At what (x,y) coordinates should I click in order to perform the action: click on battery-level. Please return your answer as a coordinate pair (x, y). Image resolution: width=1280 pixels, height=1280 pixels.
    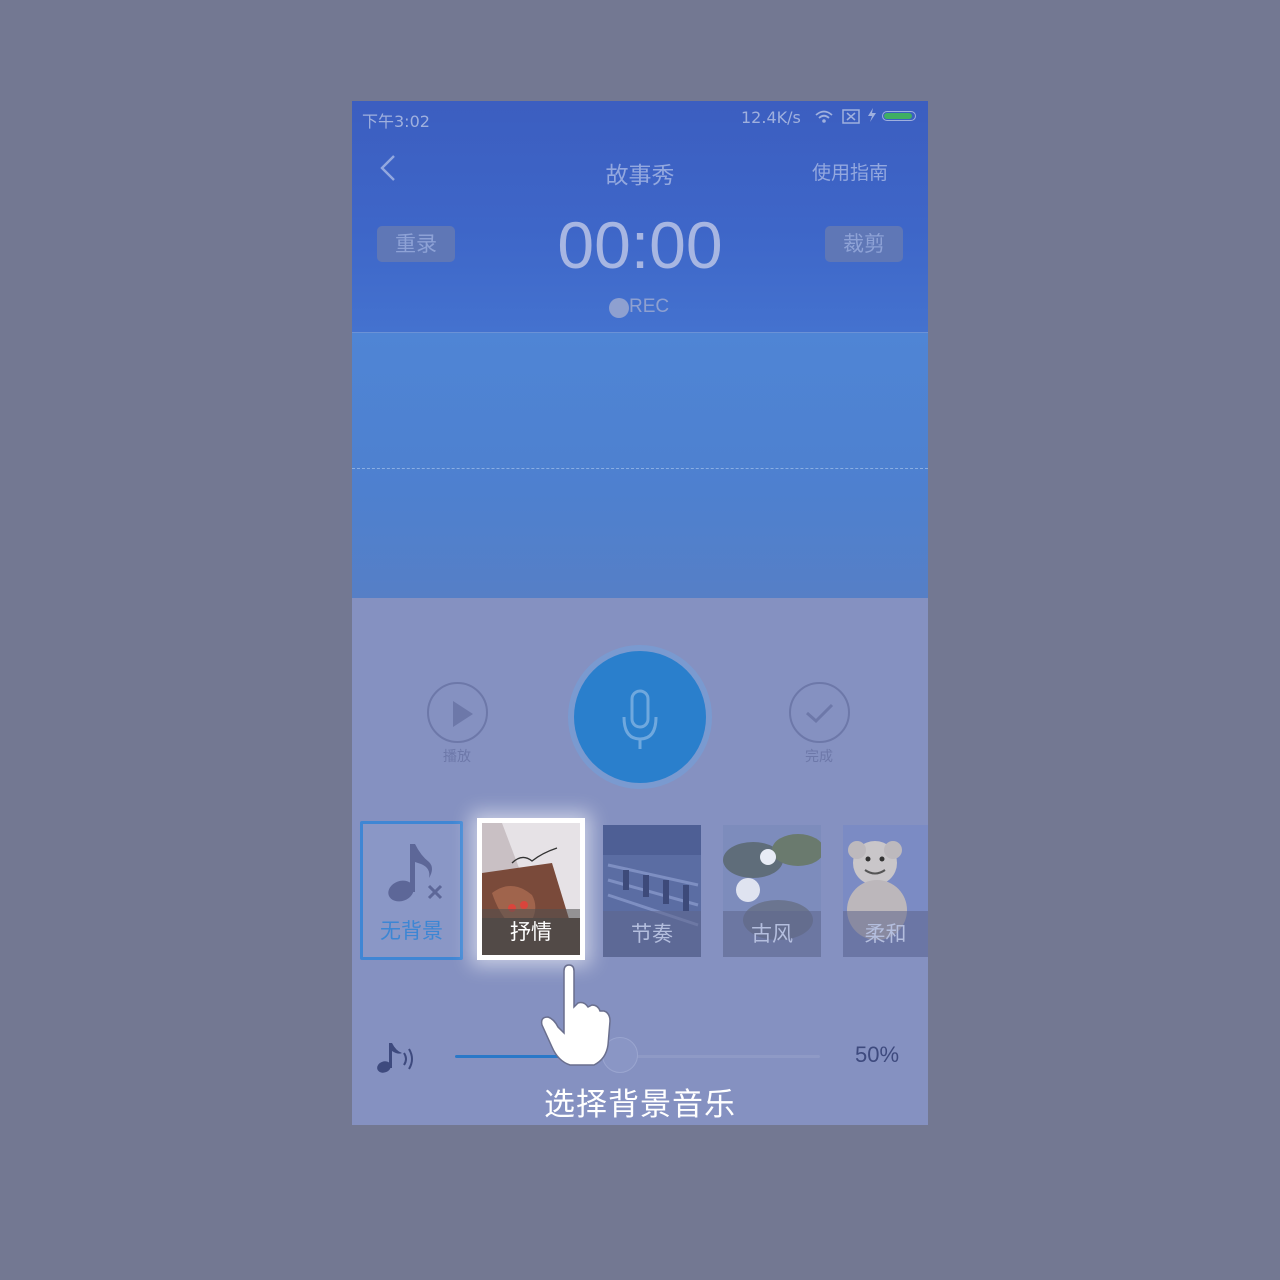
    Looking at the image, I should click on (898, 116).